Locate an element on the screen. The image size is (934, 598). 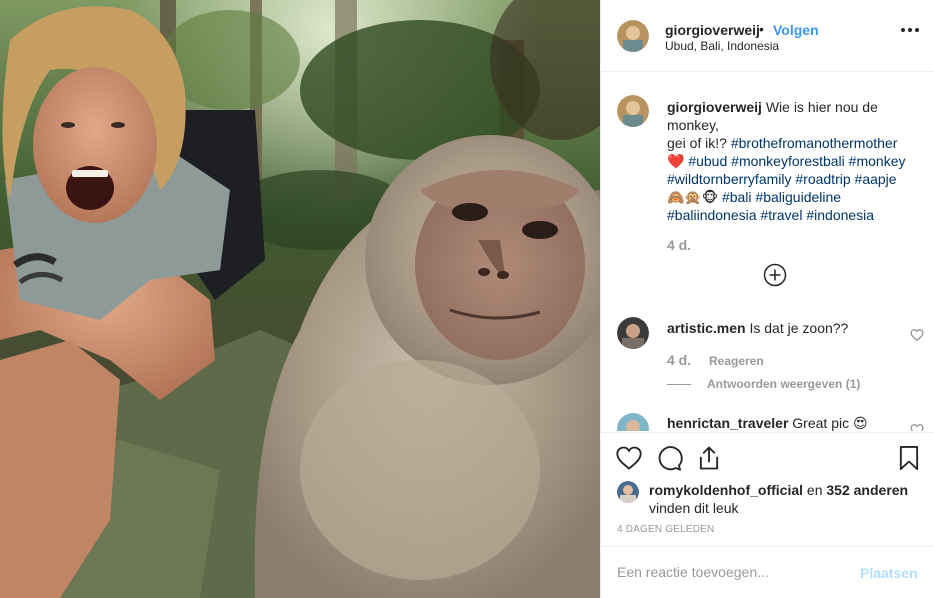
caption-timestamp: 4 d. is located at coordinates (679, 245).